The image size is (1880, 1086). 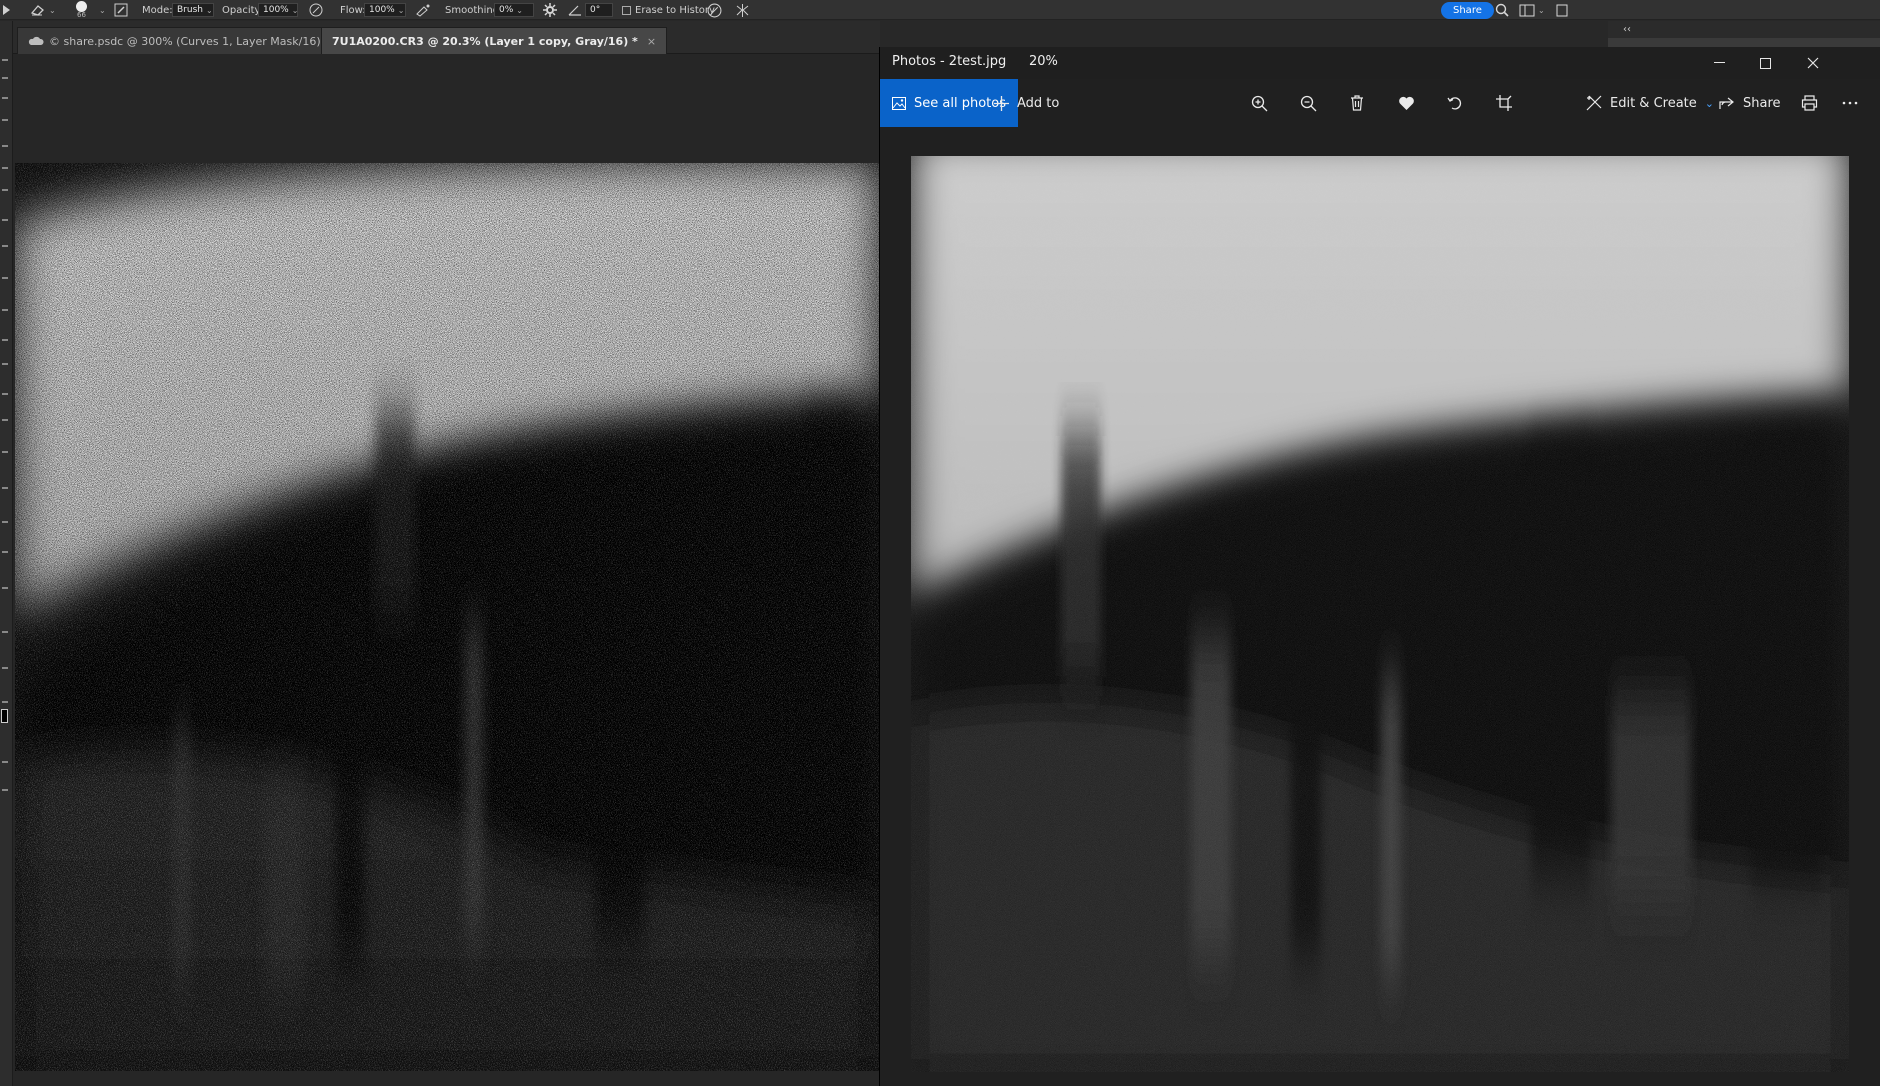 What do you see at coordinates (1001, 103) in the screenshot?
I see `plus-icon` at bounding box center [1001, 103].